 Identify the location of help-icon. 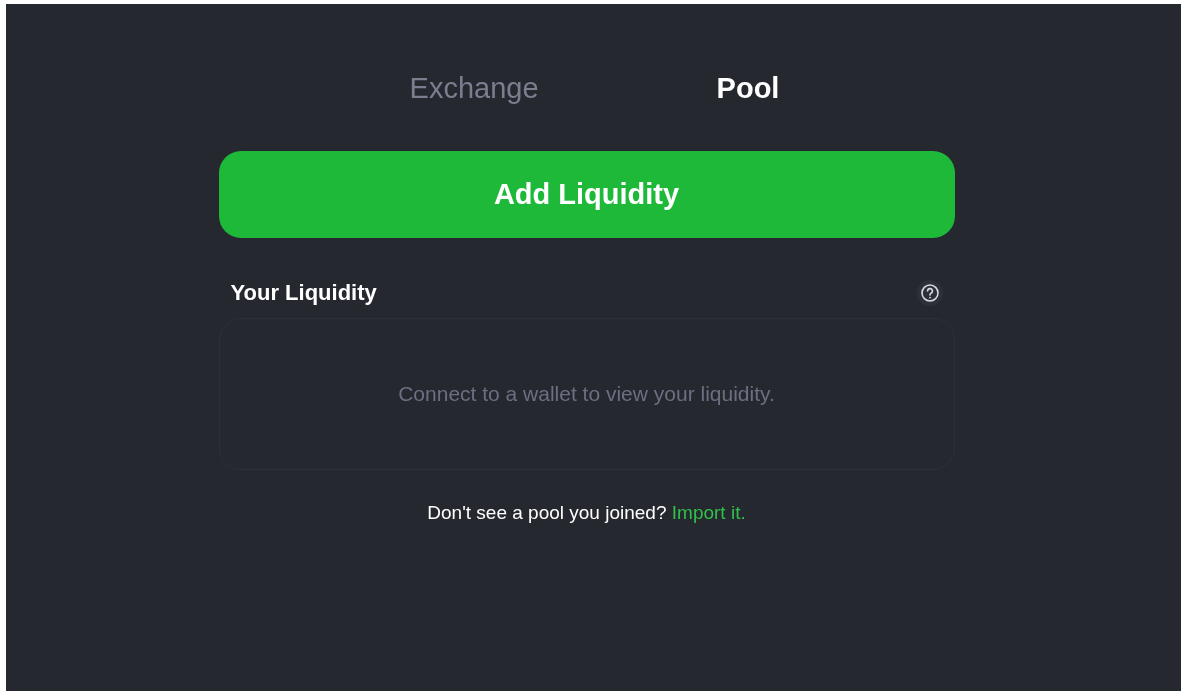
(929, 293).